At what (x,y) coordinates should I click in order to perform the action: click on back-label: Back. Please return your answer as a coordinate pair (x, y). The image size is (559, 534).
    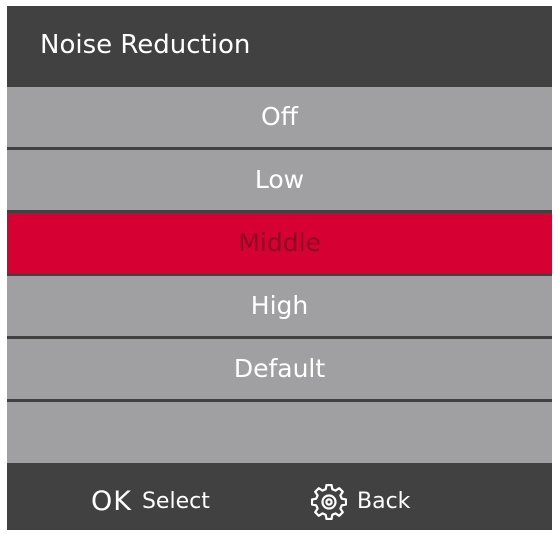
    Looking at the image, I should click on (384, 501).